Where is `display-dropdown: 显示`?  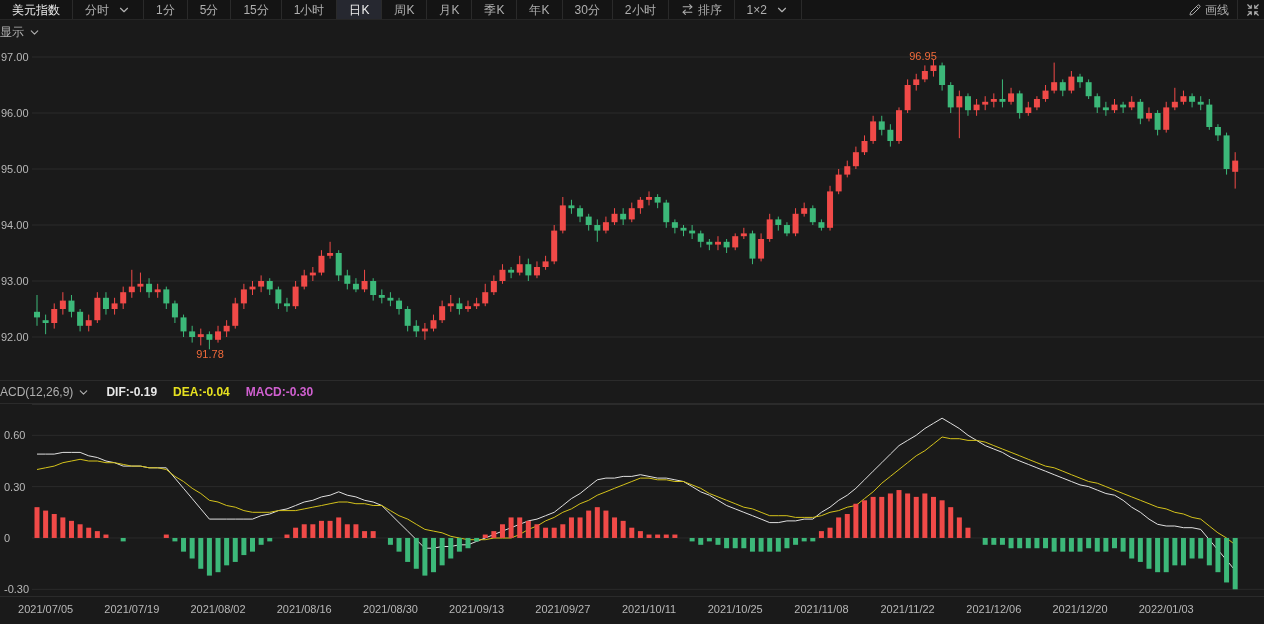
display-dropdown: 显示 is located at coordinates (20, 32).